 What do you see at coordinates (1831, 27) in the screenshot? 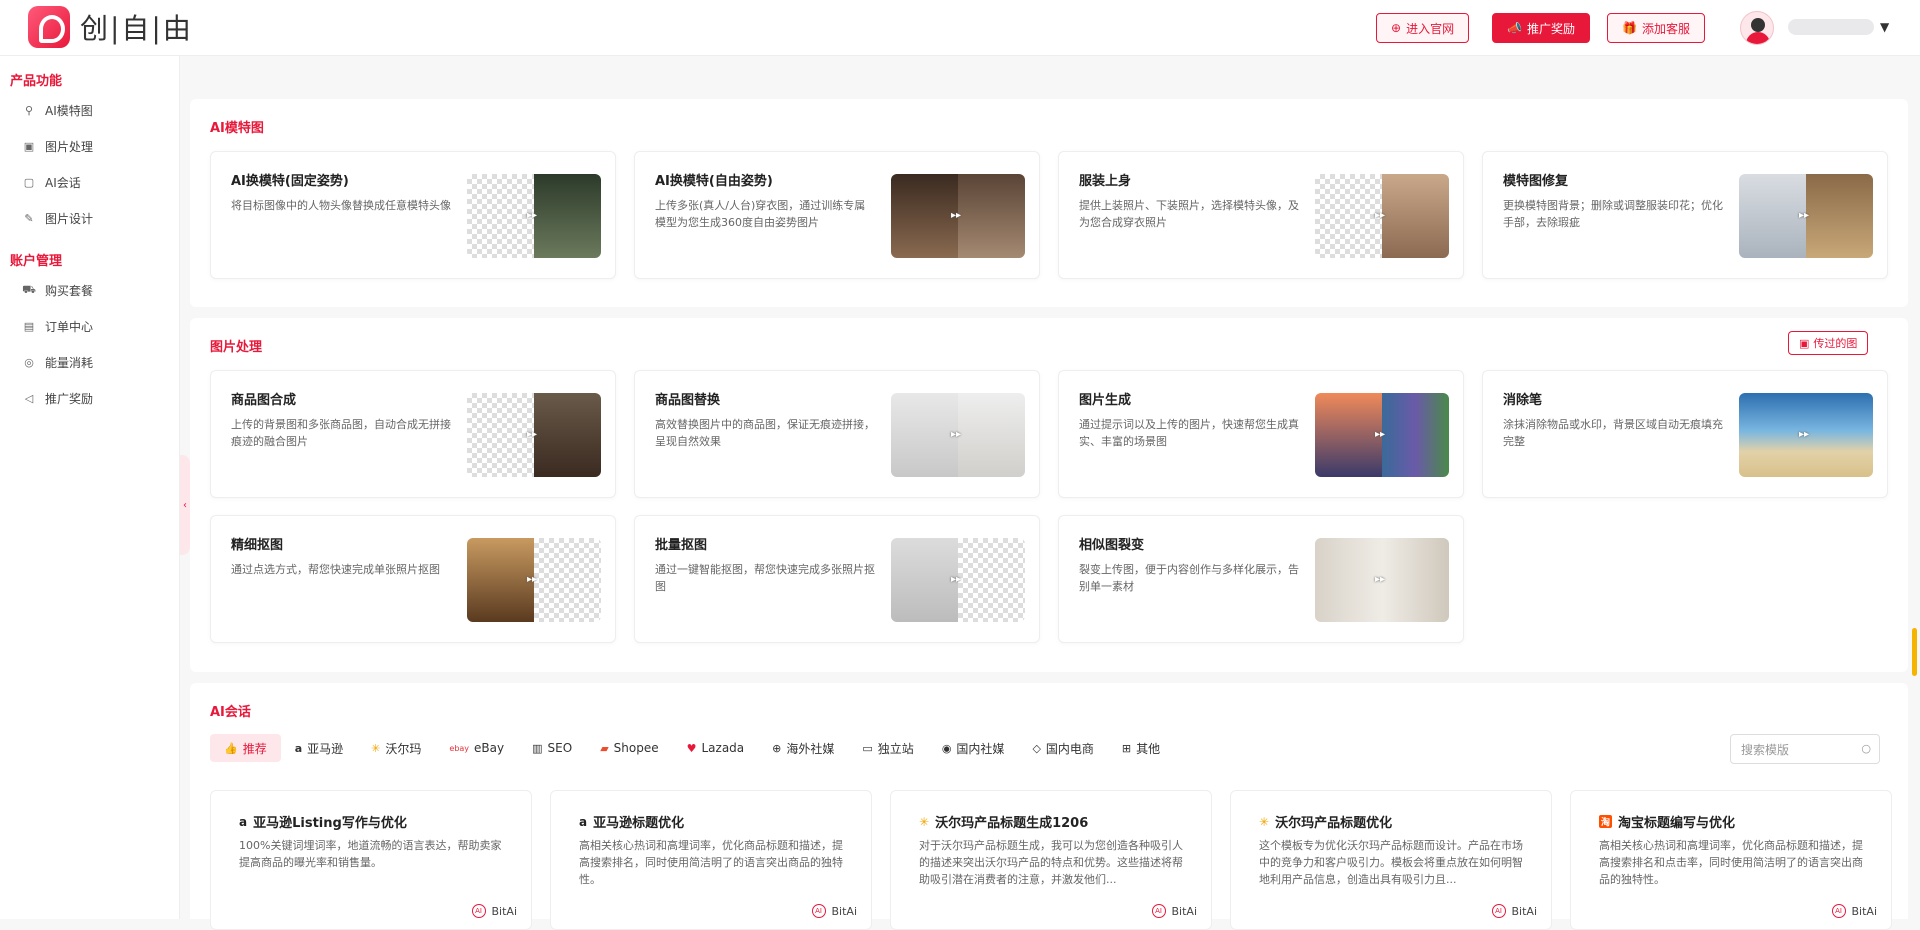
I see `username-blurred` at bounding box center [1831, 27].